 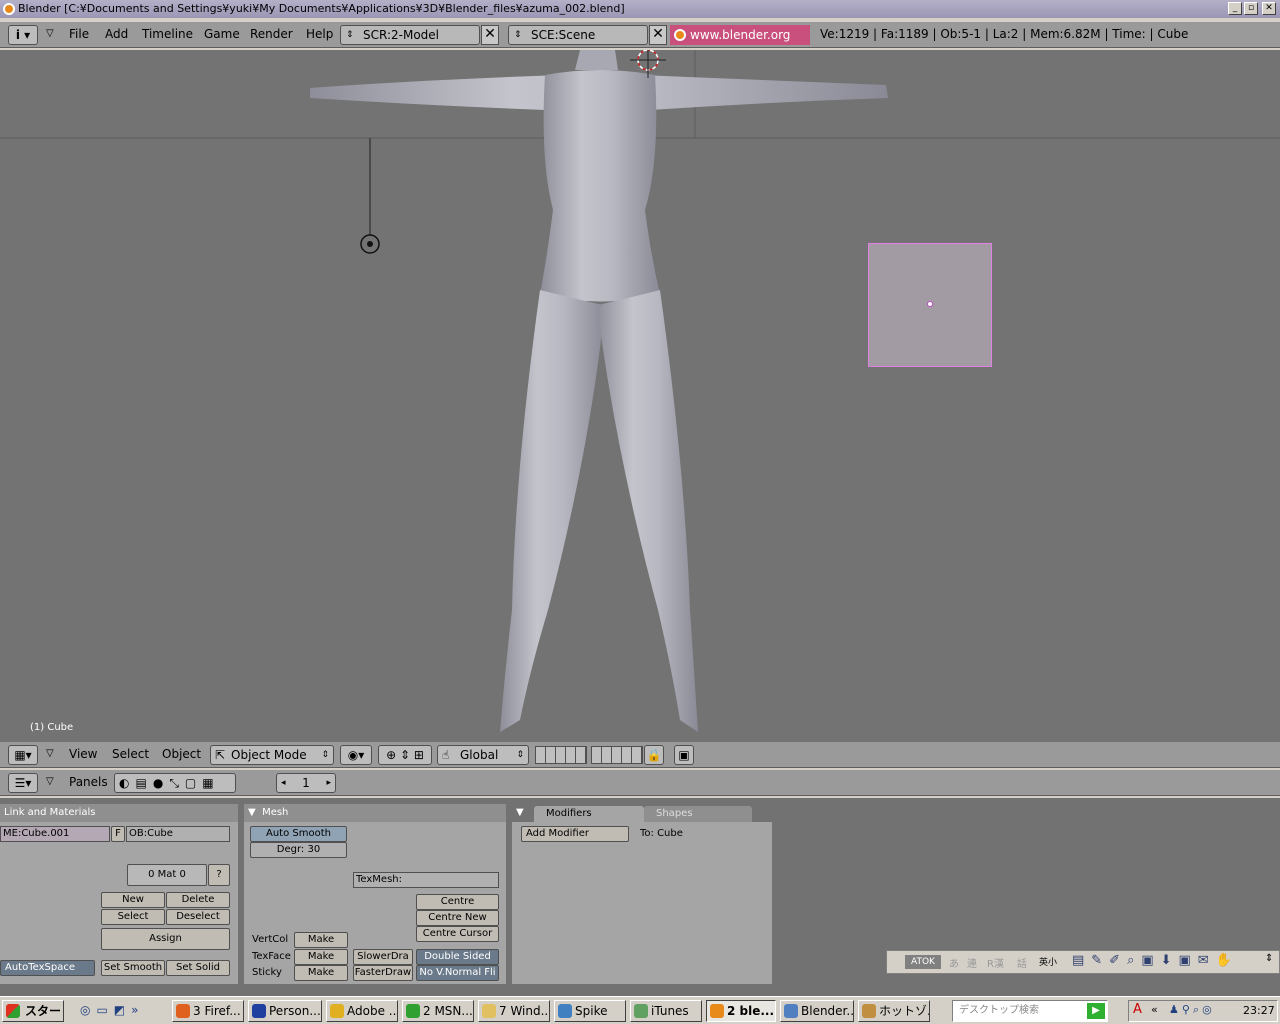 What do you see at coordinates (298, 834) in the screenshot?
I see `auto-smooth-toggle: Auto Smooth` at bounding box center [298, 834].